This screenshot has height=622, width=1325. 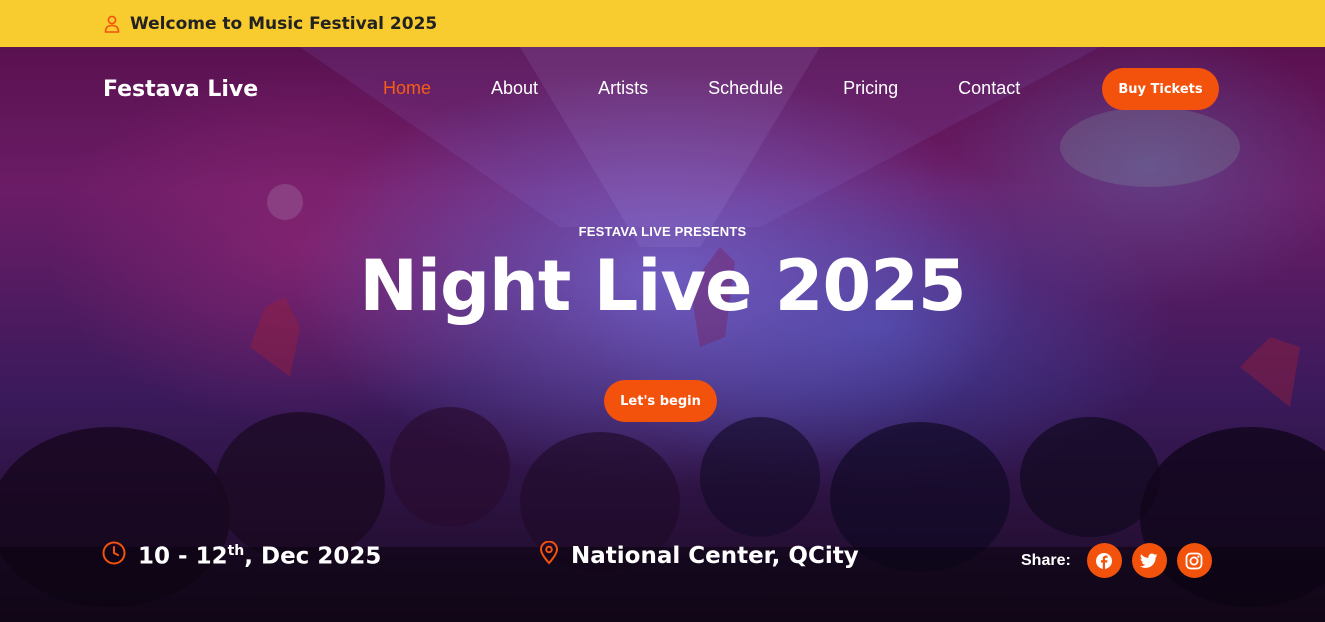 What do you see at coordinates (870, 88) in the screenshot?
I see `nav-pricing: Pricing` at bounding box center [870, 88].